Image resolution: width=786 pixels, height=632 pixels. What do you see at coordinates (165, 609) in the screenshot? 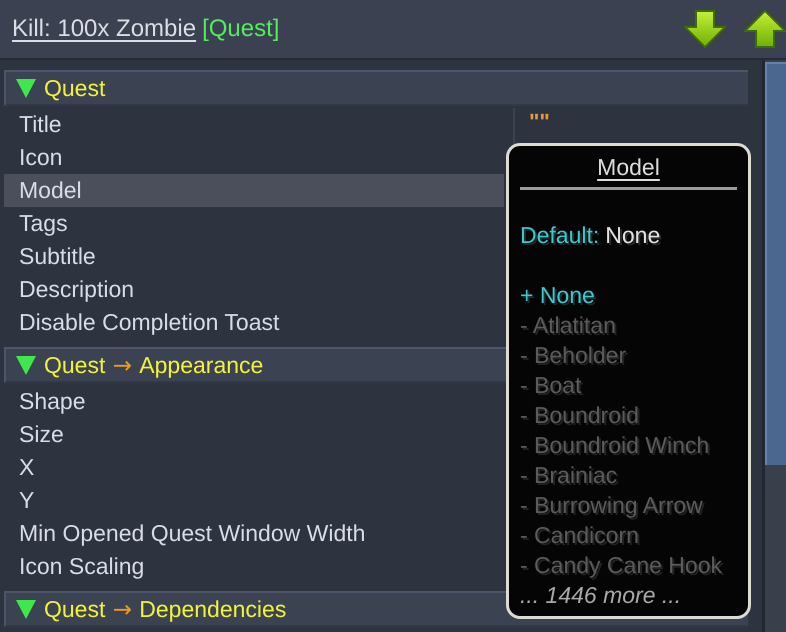
I see `section-title: Quest → Dependencies` at bounding box center [165, 609].